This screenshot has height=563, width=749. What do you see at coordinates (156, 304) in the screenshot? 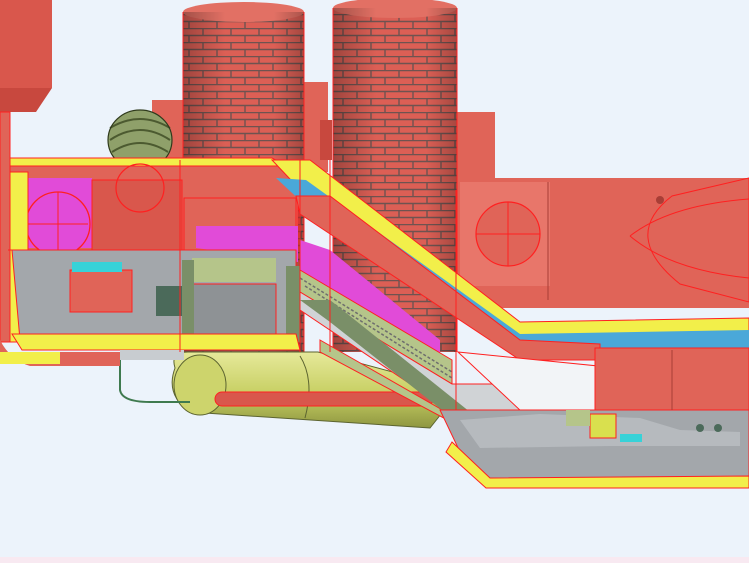
I see `station-box-interior` at bounding box center [156, 304].